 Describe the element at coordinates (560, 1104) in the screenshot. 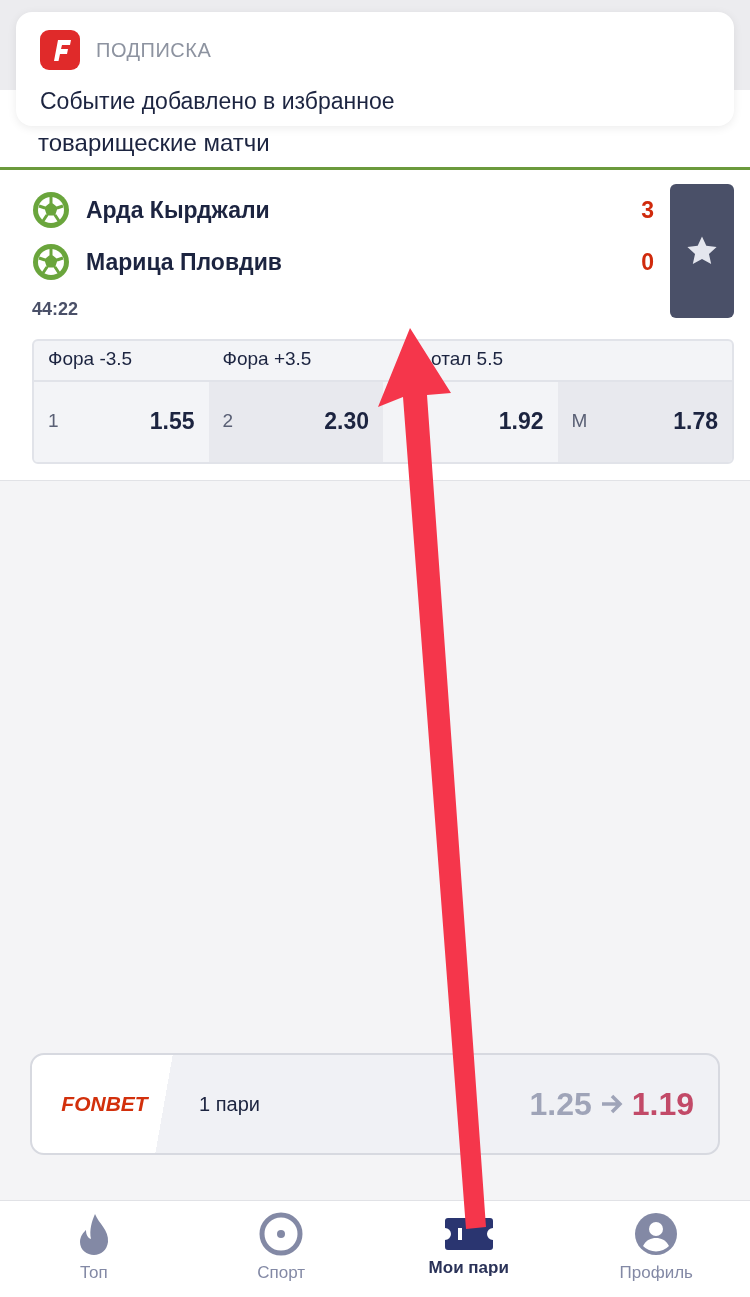

I see `old-odds: 1.25` at that location.